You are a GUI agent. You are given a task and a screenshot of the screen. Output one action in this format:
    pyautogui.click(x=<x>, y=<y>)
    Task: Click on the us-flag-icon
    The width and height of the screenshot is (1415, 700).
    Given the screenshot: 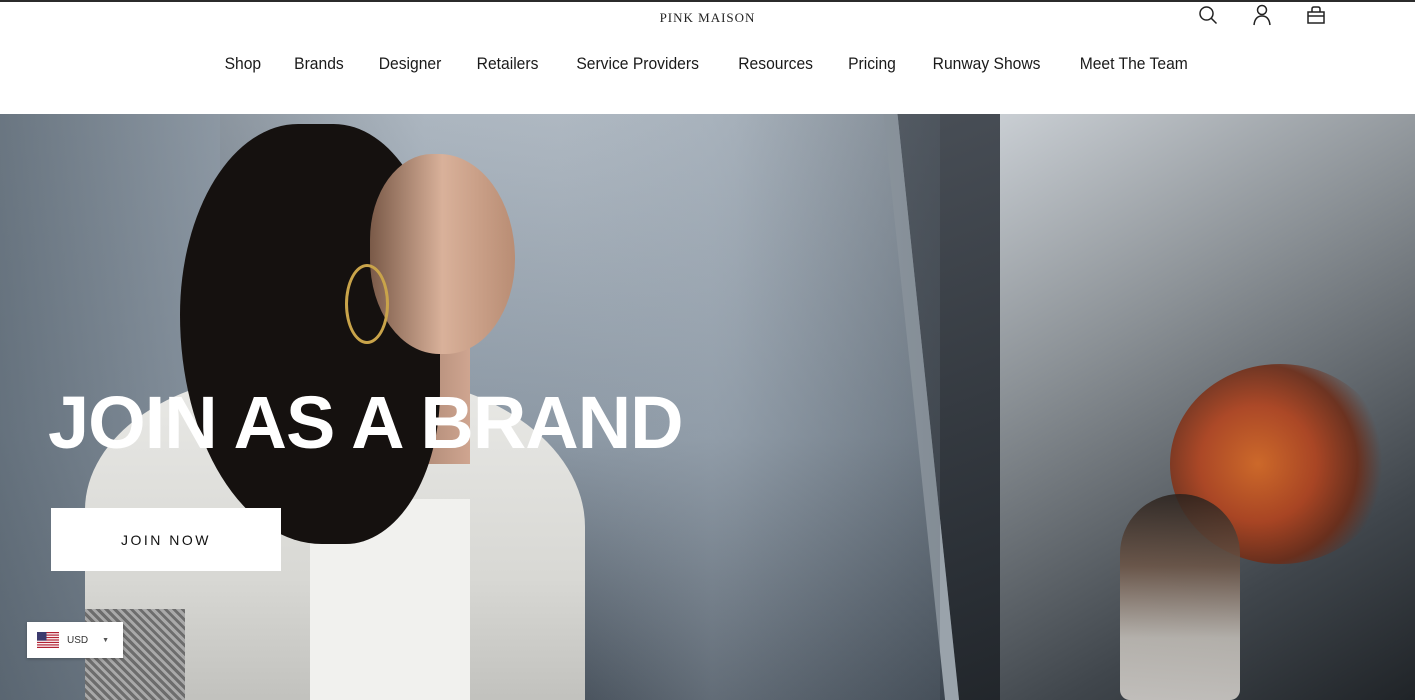 What is the action you would take?
    pyautogui.click(x=48, y=640)
    